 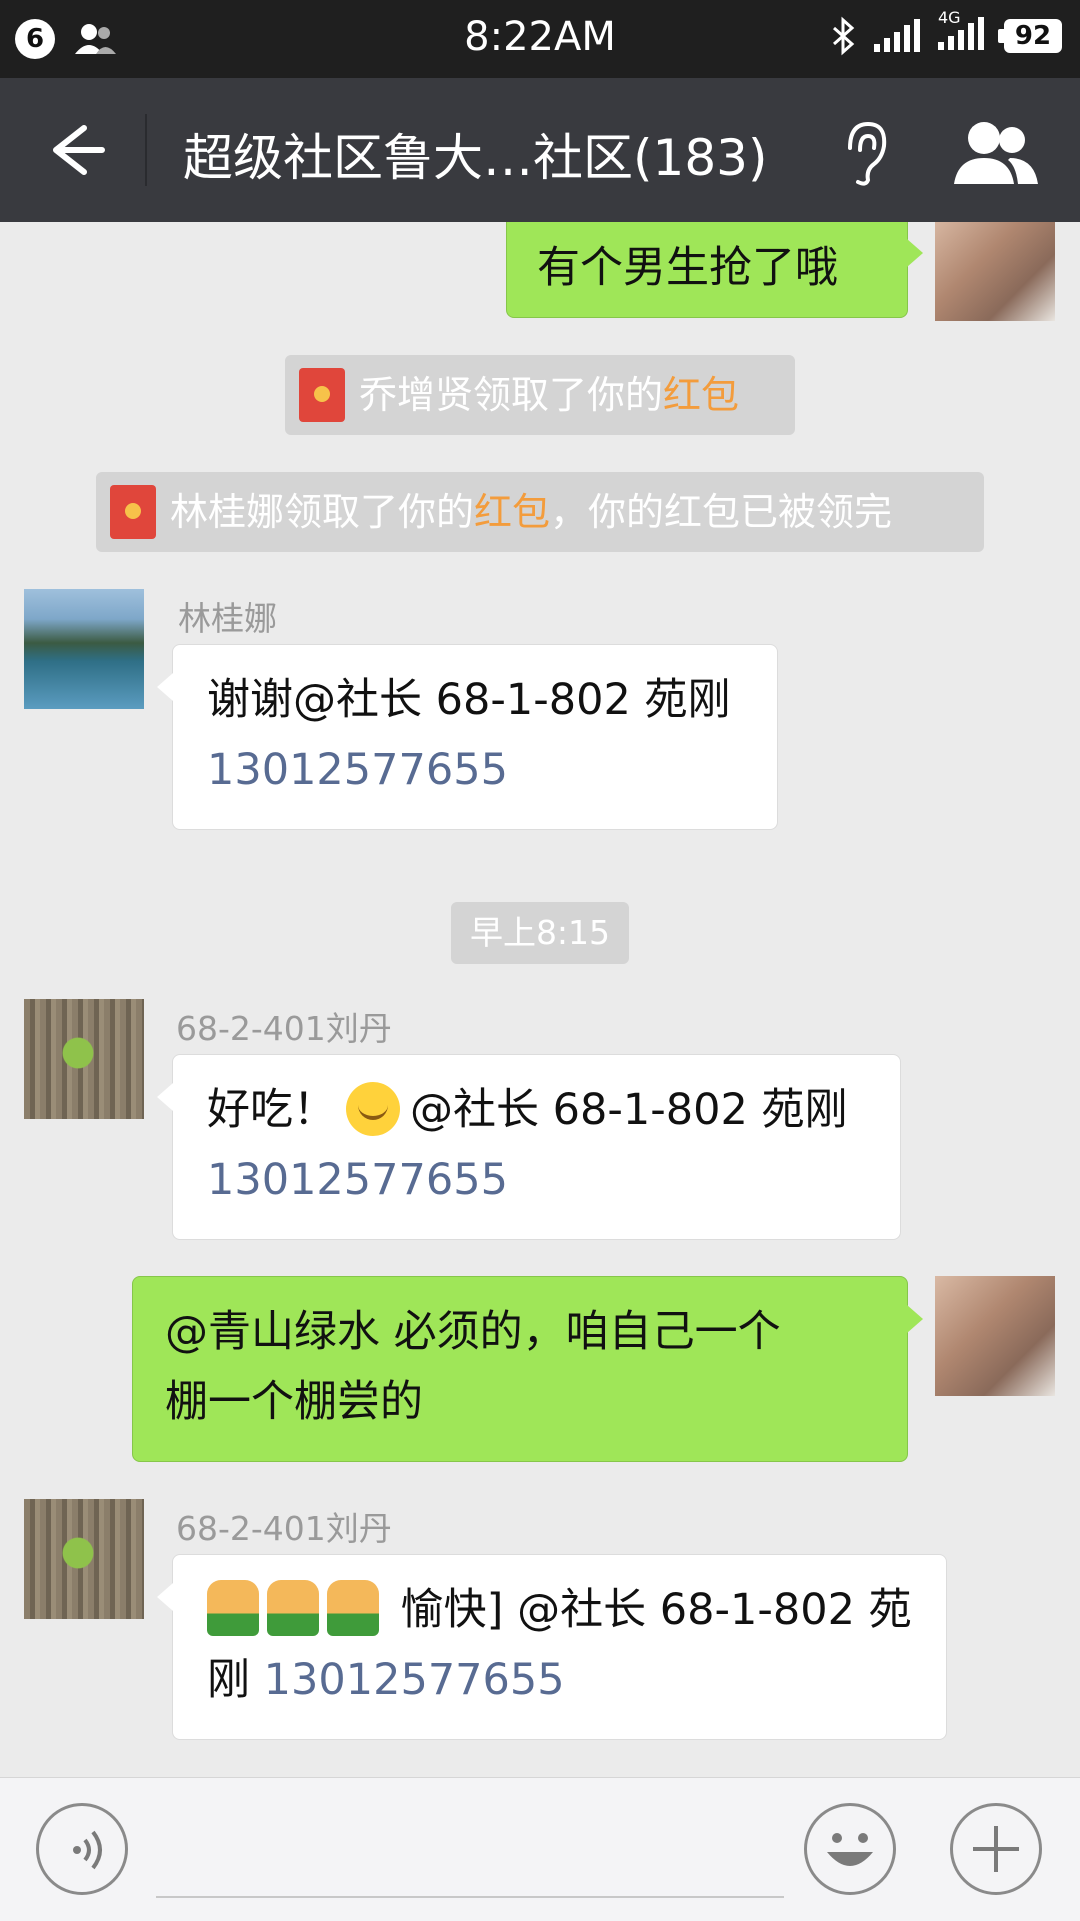 I want to click on message-text: 谢谢@社长 68-1-802 苑刚, so click(x=469, y=700).